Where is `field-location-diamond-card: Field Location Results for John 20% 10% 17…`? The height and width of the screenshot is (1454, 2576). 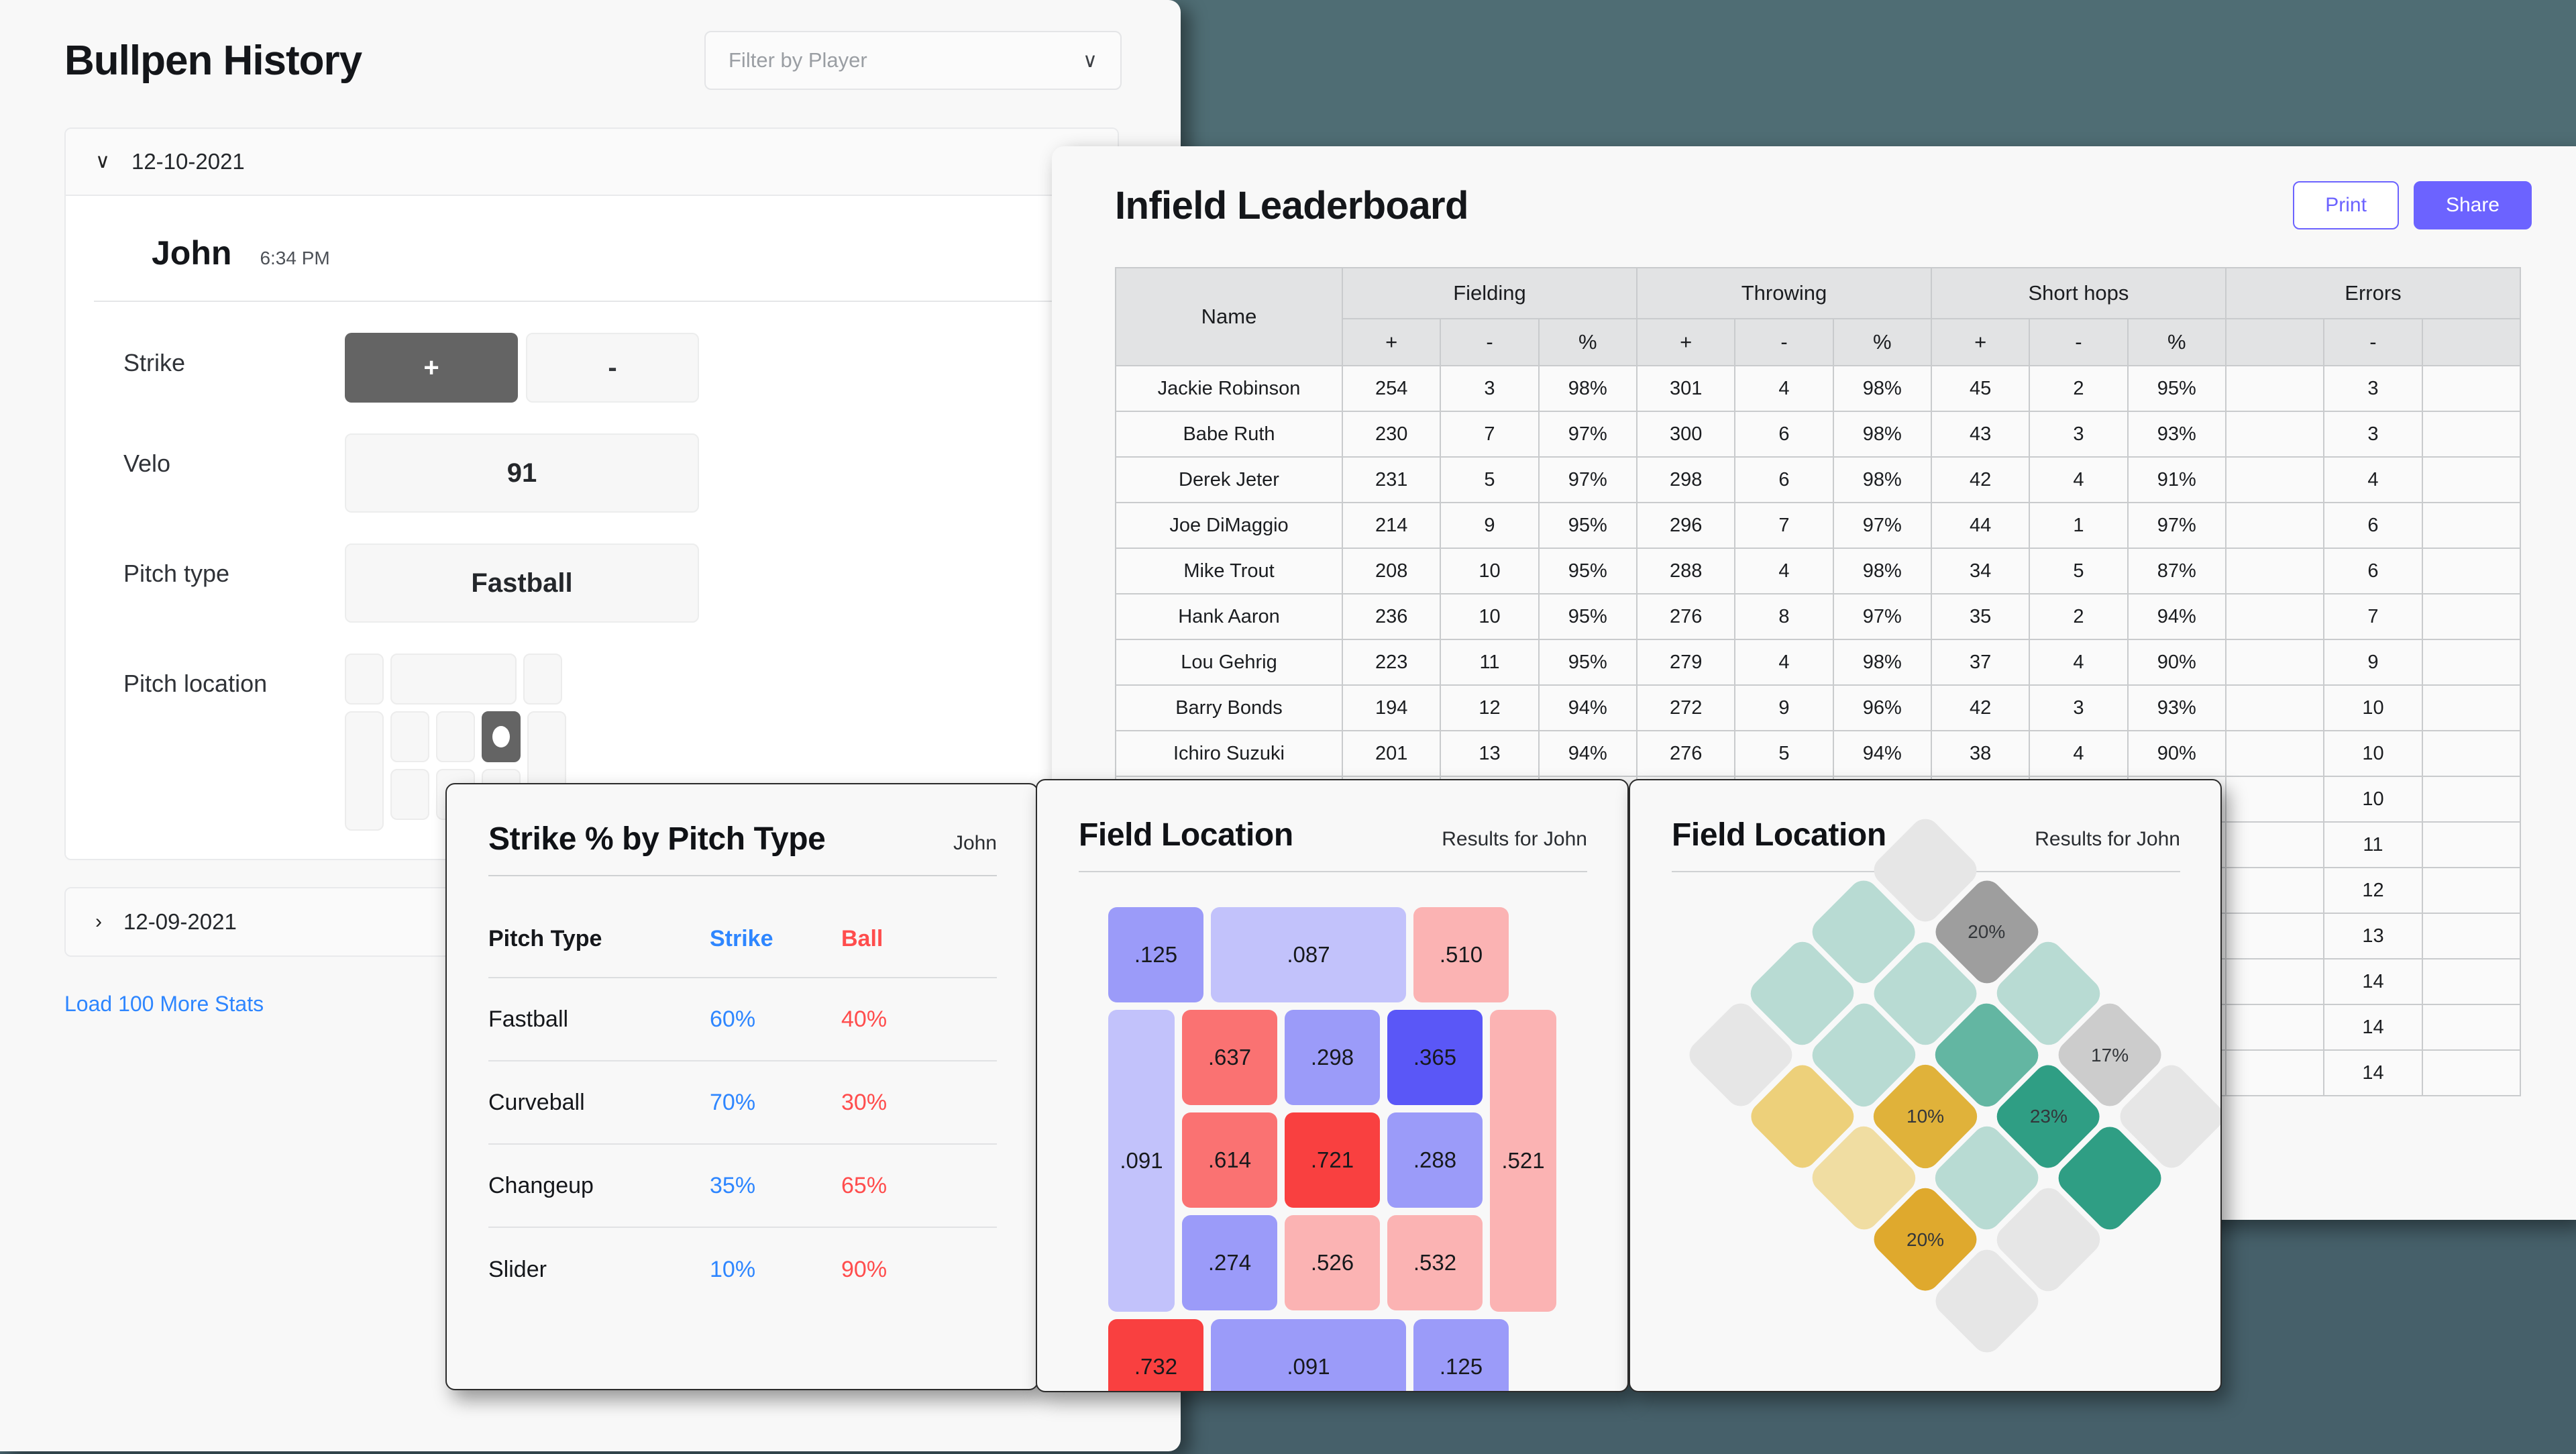 field-location-diamond-card: Field Location Results for John 20% 10% 17… is located at coordinates (1925, 1086).